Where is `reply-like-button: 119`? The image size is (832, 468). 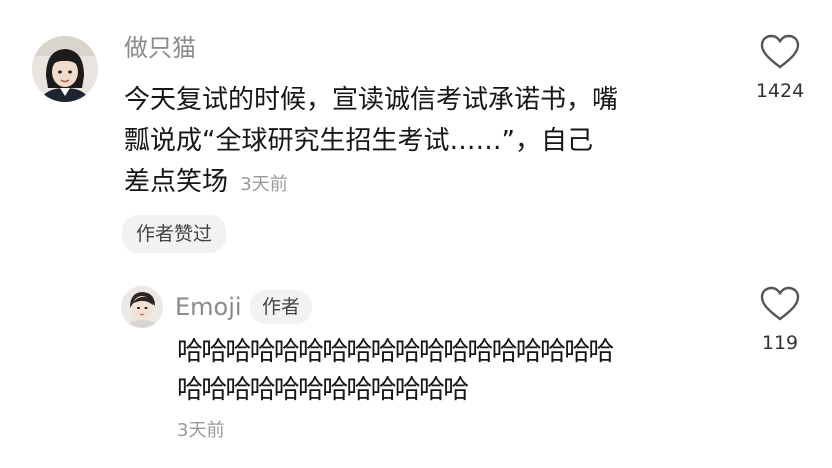 reply-like-button: 119 is located at coordinates (780, 326).